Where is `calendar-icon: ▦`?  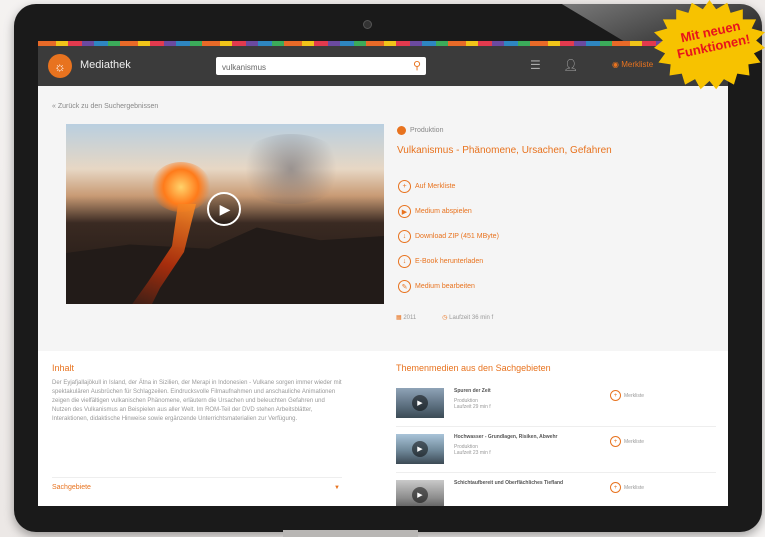
calendar-icon: ▦ is located at coordinates (399, 318).